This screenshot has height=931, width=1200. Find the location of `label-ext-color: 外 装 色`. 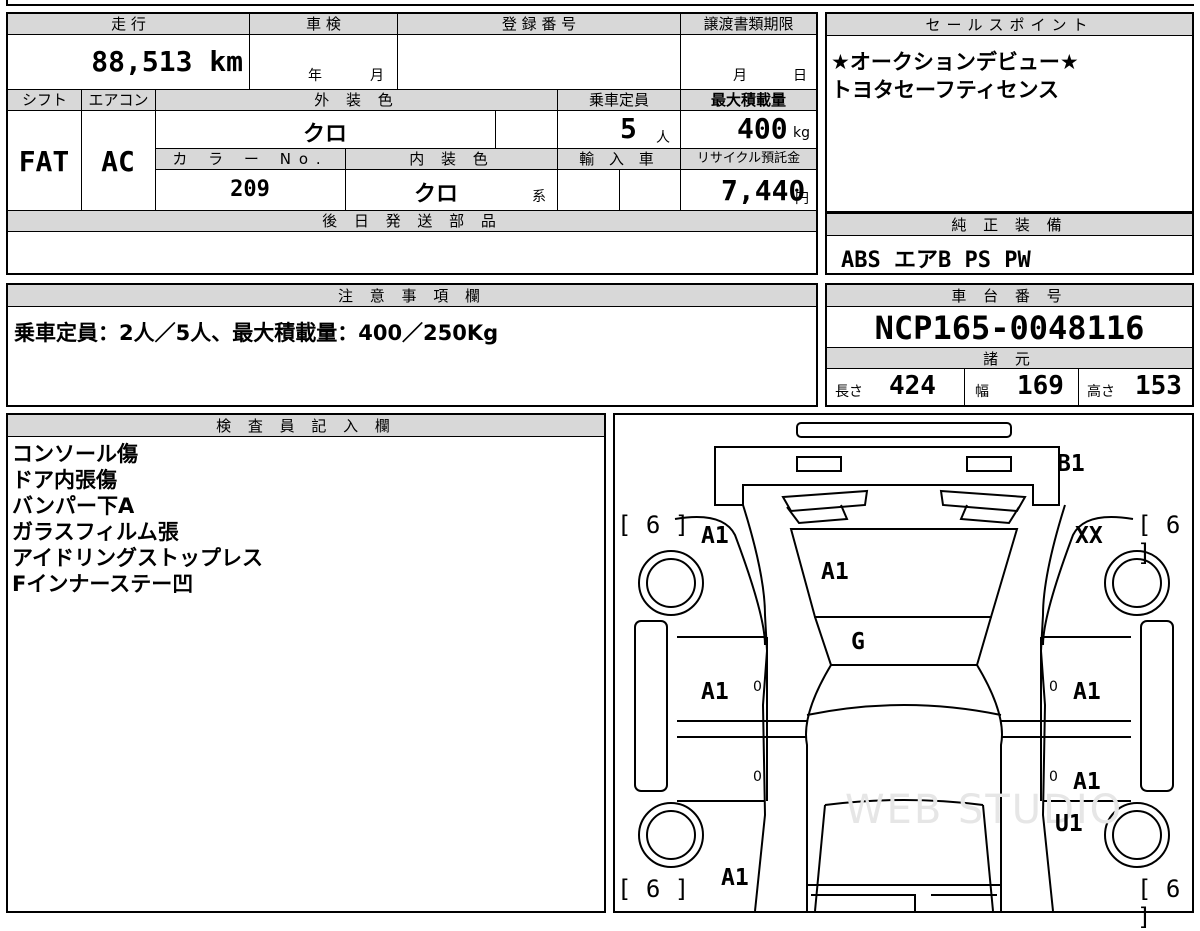

label-ext-color: 外 装 色 is located at coordinates (357, 100).